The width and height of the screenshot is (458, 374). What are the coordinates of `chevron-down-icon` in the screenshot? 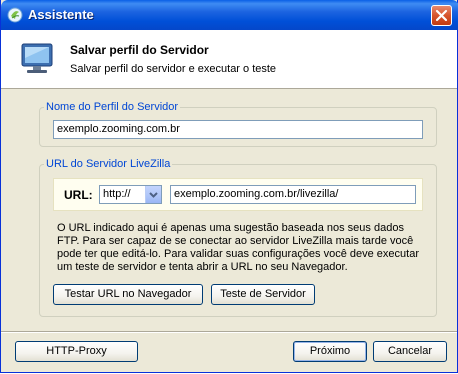 It's located at (153, 195).